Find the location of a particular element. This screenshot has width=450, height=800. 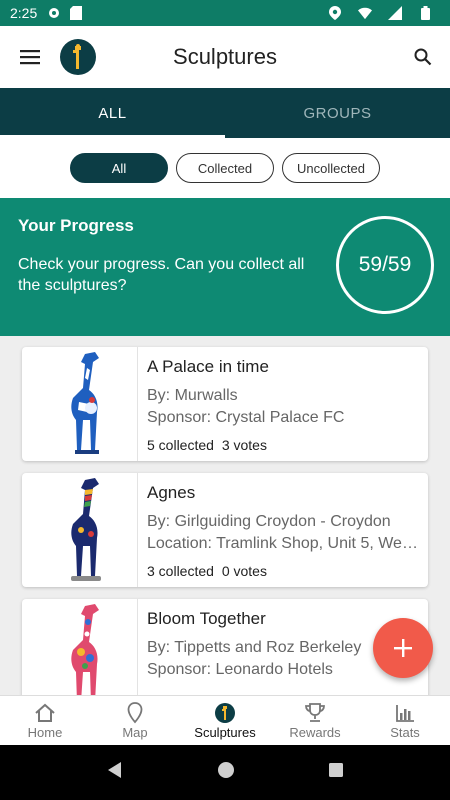

plus-icon is located at coordinates (403, 648).